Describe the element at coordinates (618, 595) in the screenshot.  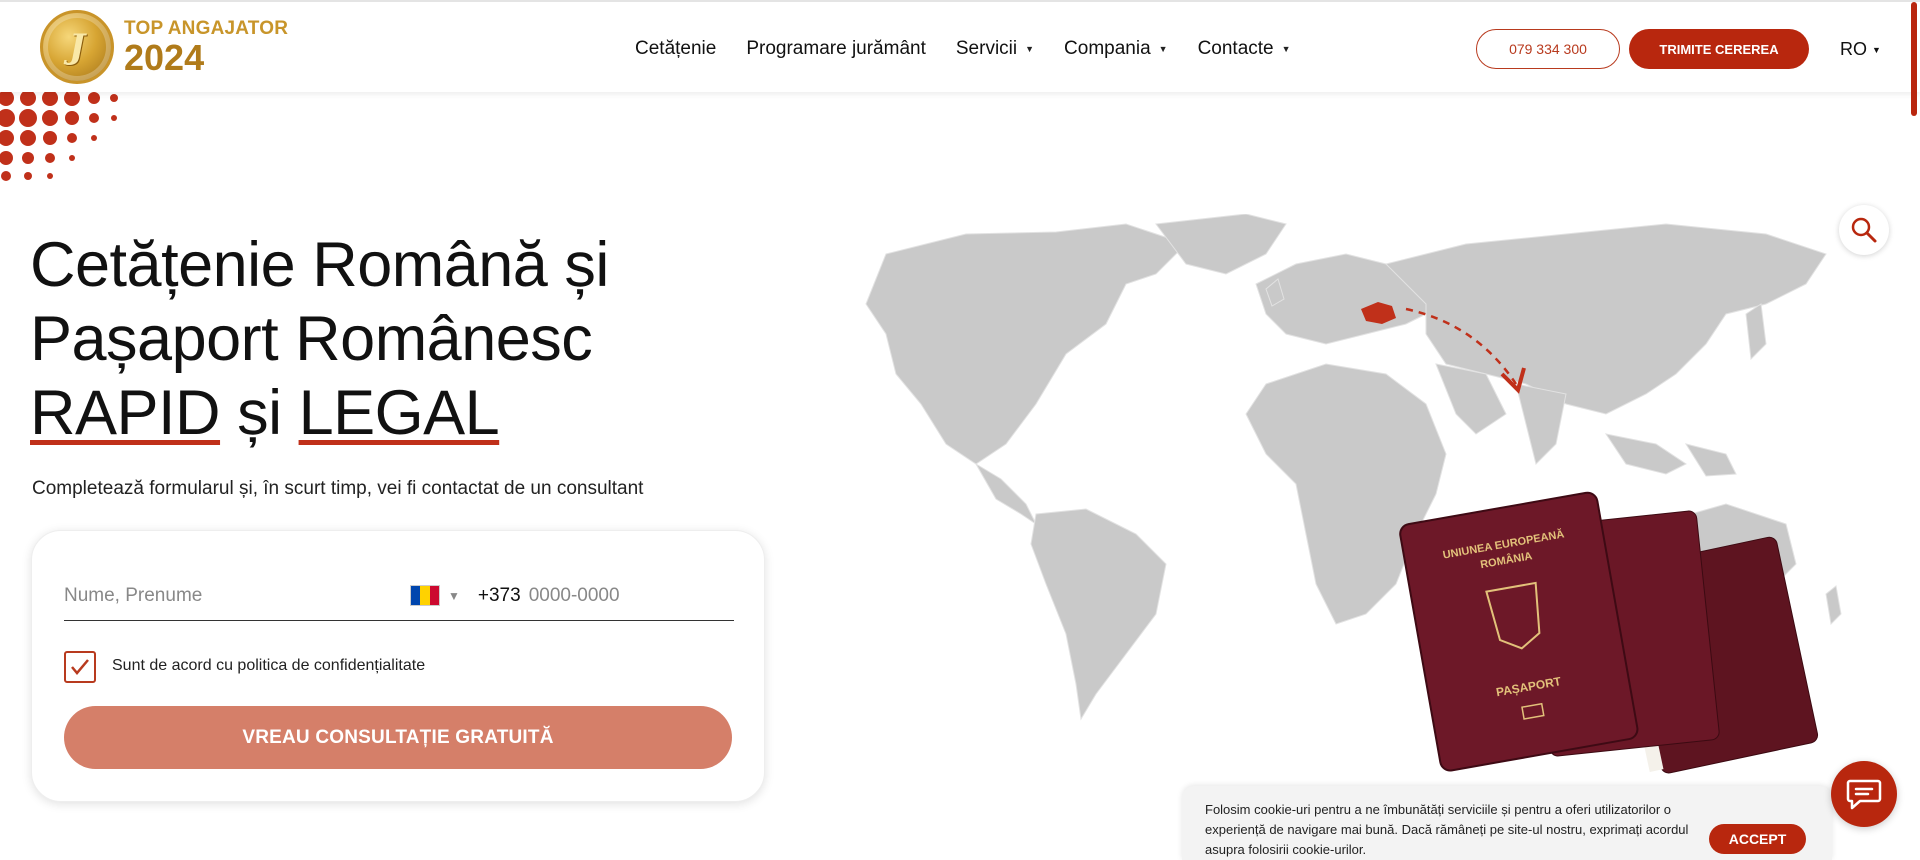
I see `phone-input` at that location.